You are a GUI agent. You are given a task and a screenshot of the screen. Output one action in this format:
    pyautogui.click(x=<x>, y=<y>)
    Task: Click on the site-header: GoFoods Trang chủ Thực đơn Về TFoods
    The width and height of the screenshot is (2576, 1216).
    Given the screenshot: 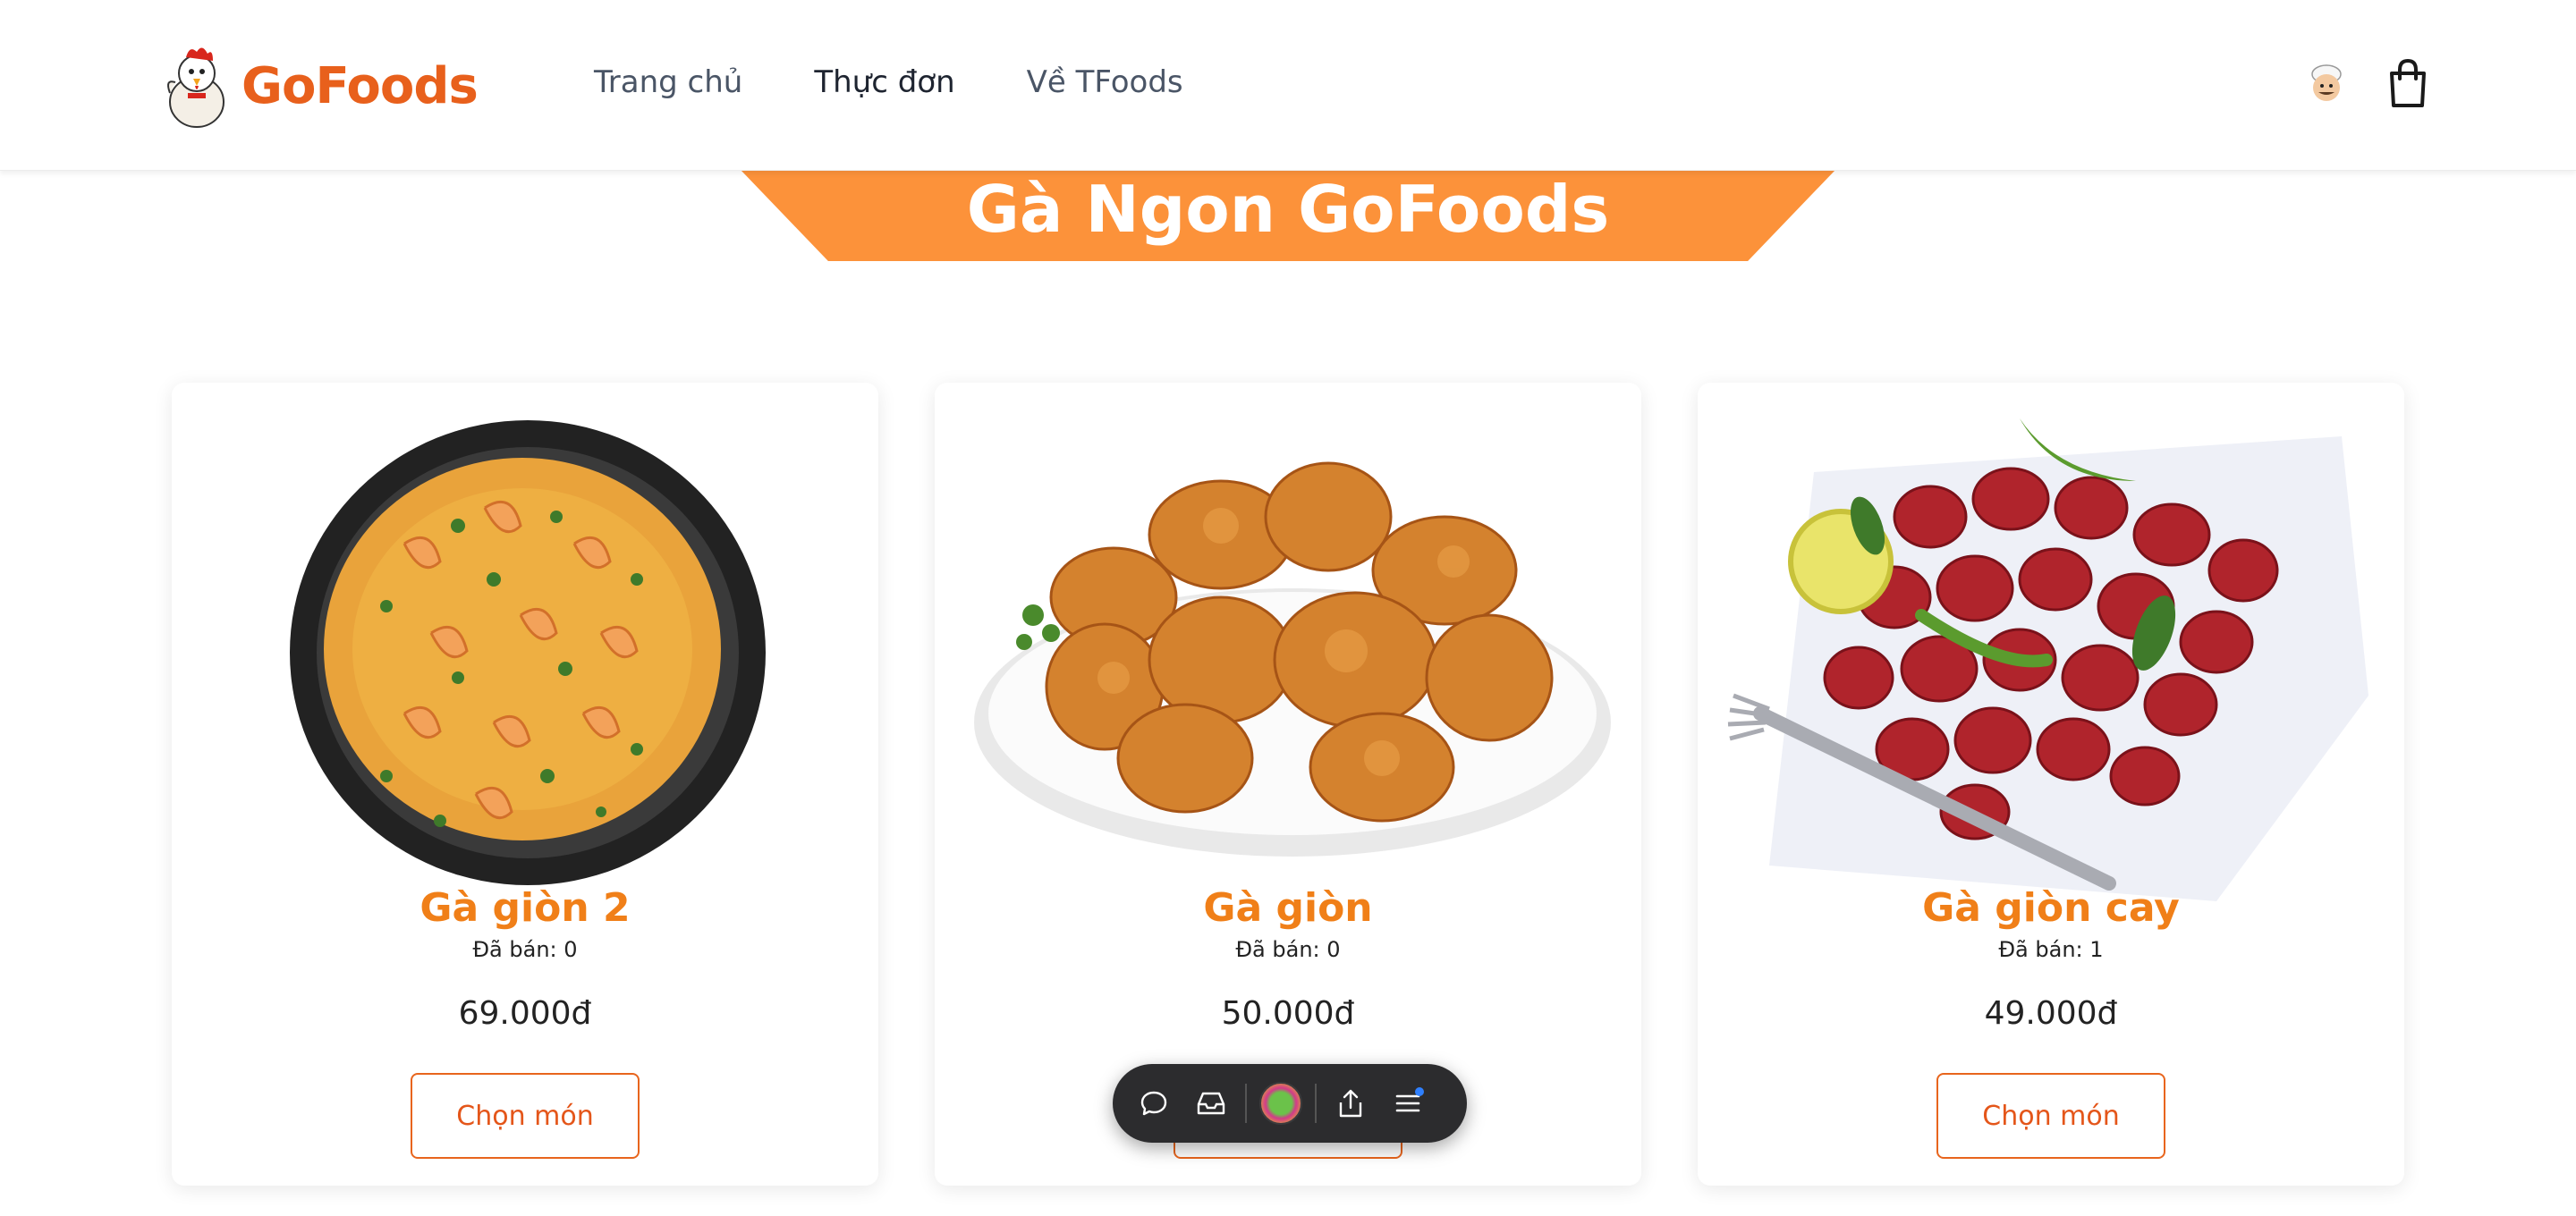 What is the action you would take?
    pyautogui.click(x=1288, y=85)
    